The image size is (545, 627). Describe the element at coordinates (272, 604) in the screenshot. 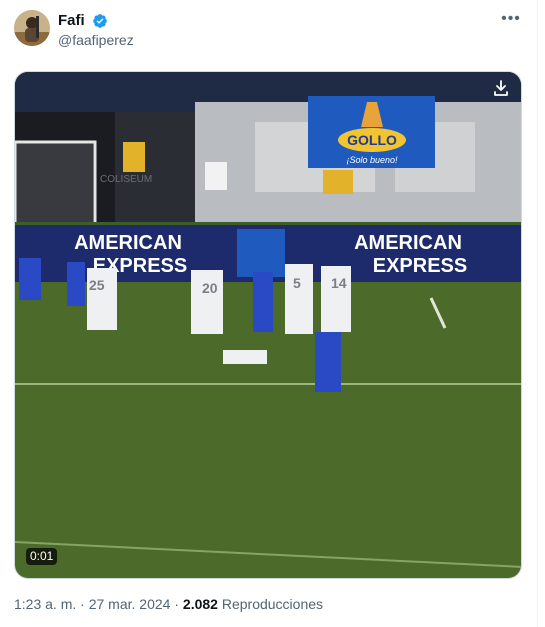

I see `views-label: Reproducciones` at that location.